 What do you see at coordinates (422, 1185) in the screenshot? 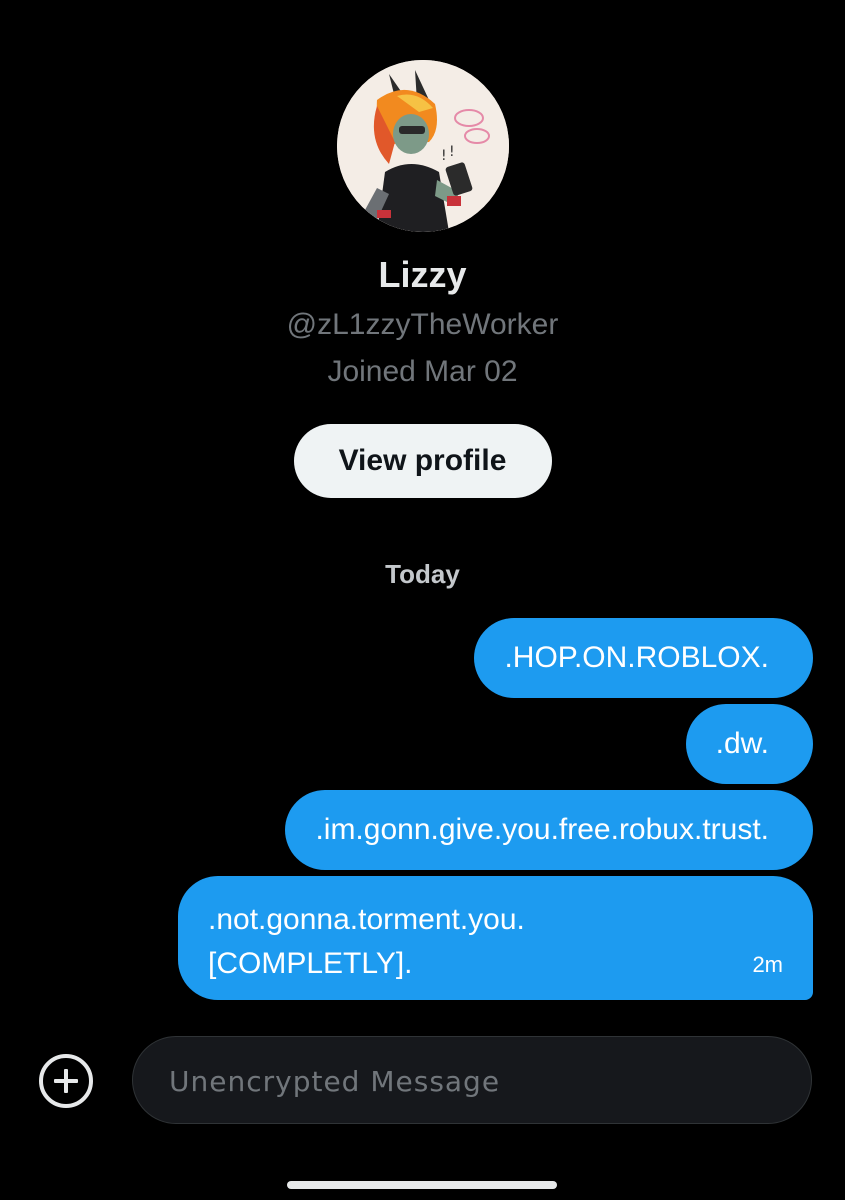
I see `home-indicator` at bounding box center [422, 1185].